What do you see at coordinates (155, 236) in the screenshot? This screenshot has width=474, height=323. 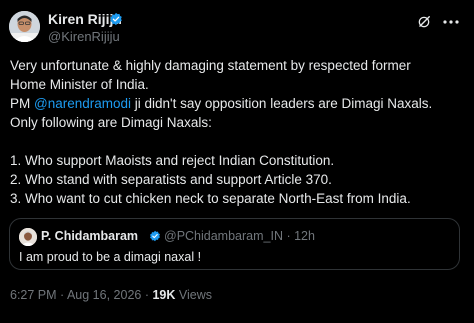 I see `quoted-verified-badge-icon` at bounding box center [155, 236].